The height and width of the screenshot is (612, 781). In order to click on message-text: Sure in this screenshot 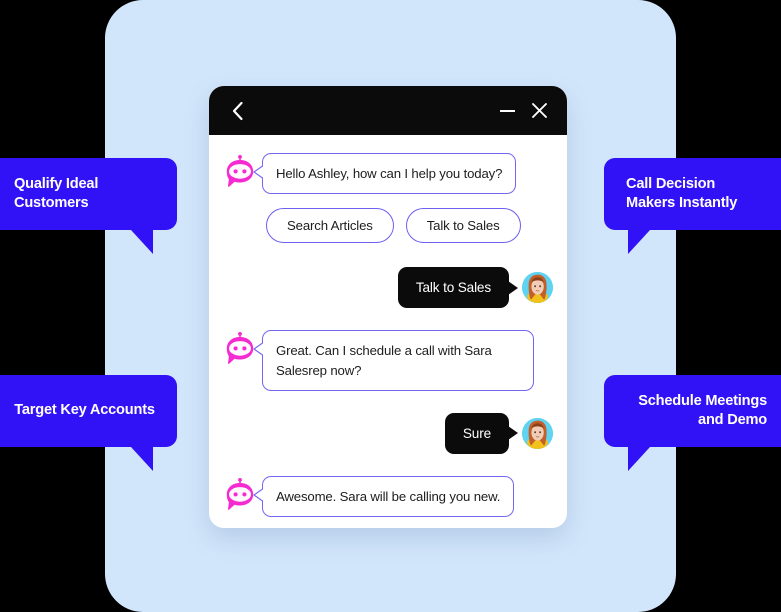, I will do `click(476, 433)`.